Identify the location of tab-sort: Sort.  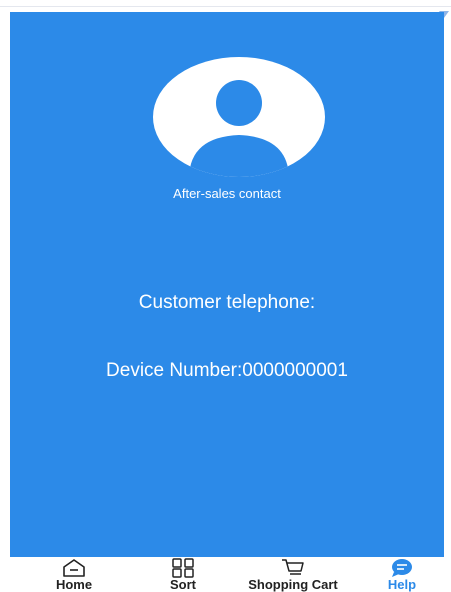
(183, 574).